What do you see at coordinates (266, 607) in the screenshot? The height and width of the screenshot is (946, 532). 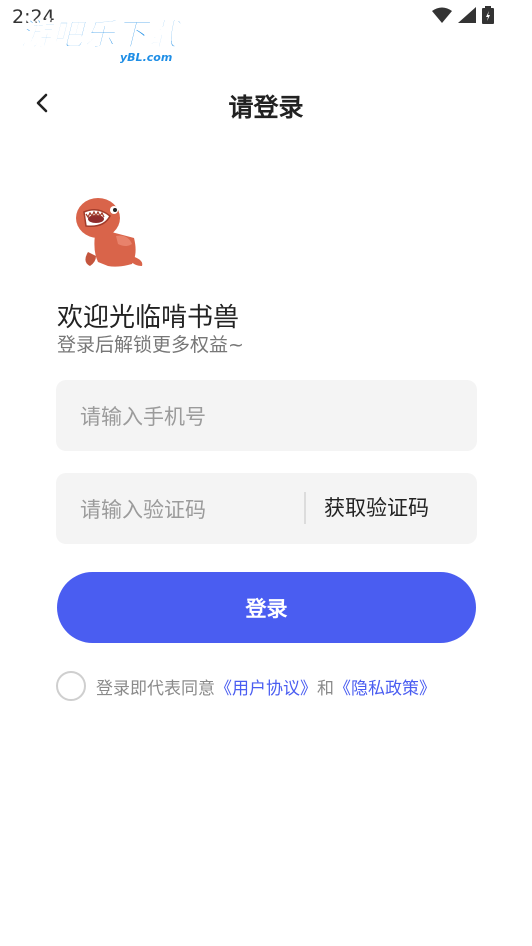 I see `login-button: 登录` at bounding box center [266, 607].